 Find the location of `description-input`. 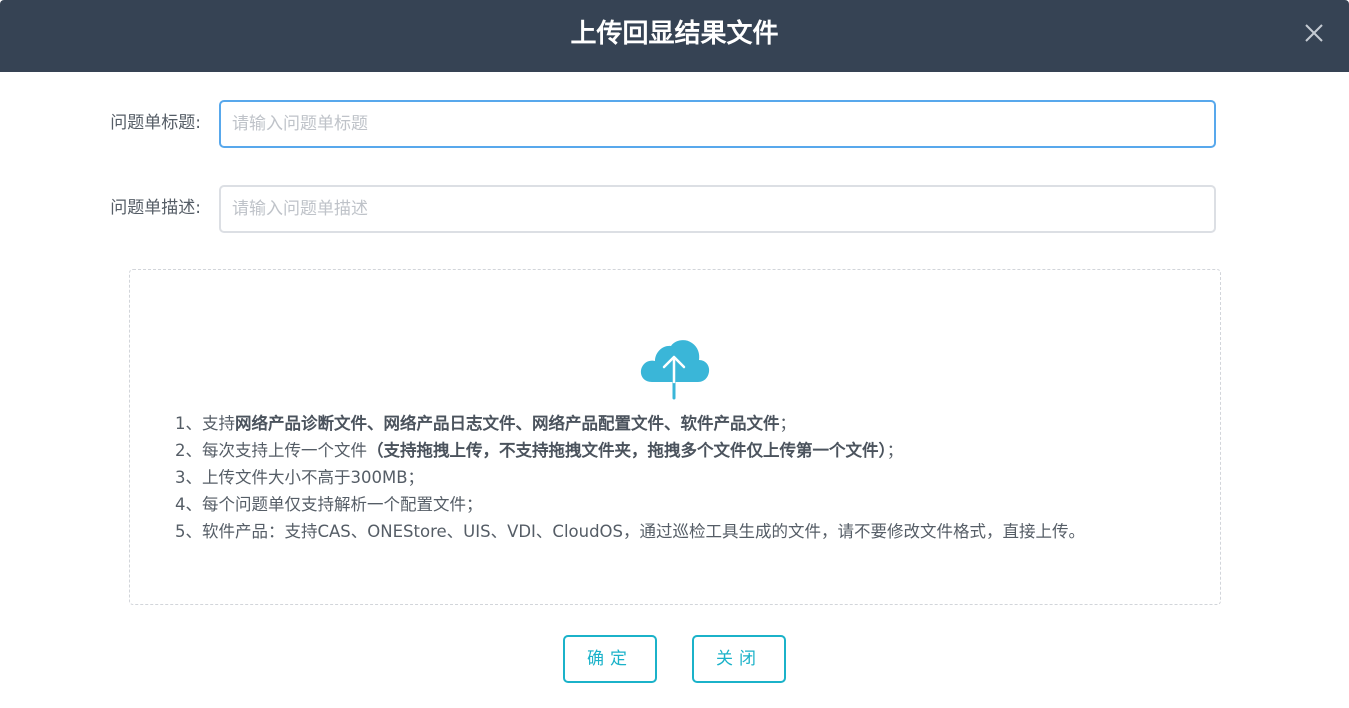

description-input is located at coordinates (717, 209).